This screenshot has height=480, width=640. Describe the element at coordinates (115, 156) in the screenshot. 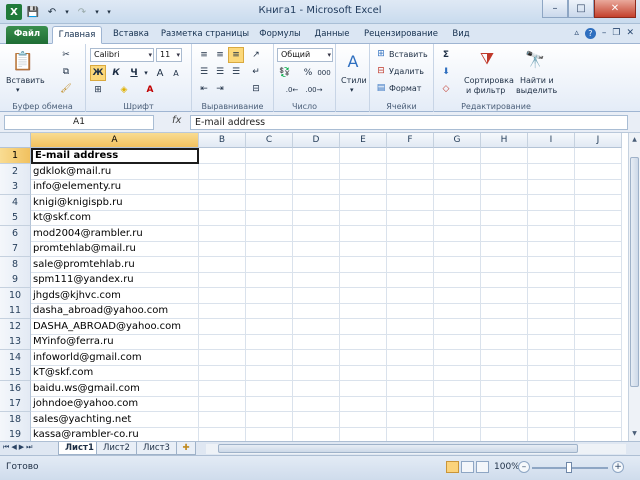

I see `active-cell: E-mail address` at that location.